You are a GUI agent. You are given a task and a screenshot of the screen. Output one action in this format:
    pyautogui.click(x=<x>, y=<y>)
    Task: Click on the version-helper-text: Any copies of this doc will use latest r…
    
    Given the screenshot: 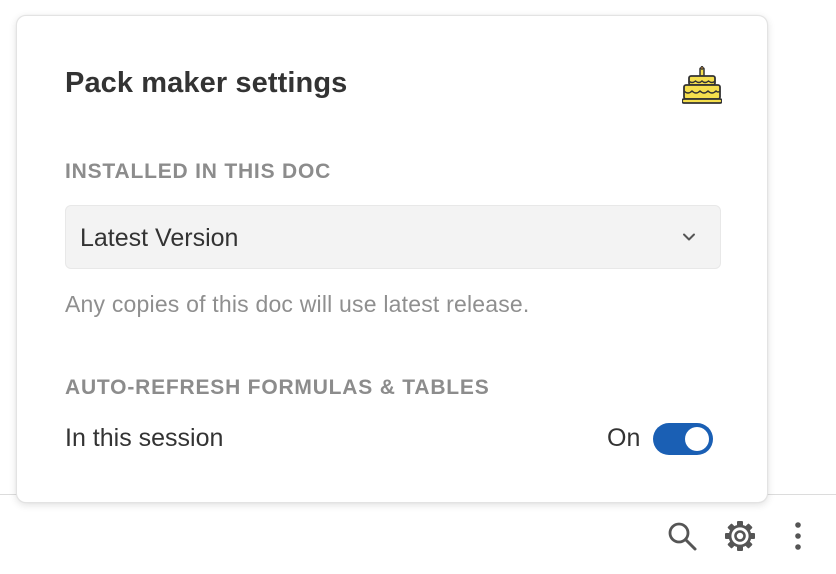 What is the action you would take?
    pyautogui.click(x=297, y=304)
    